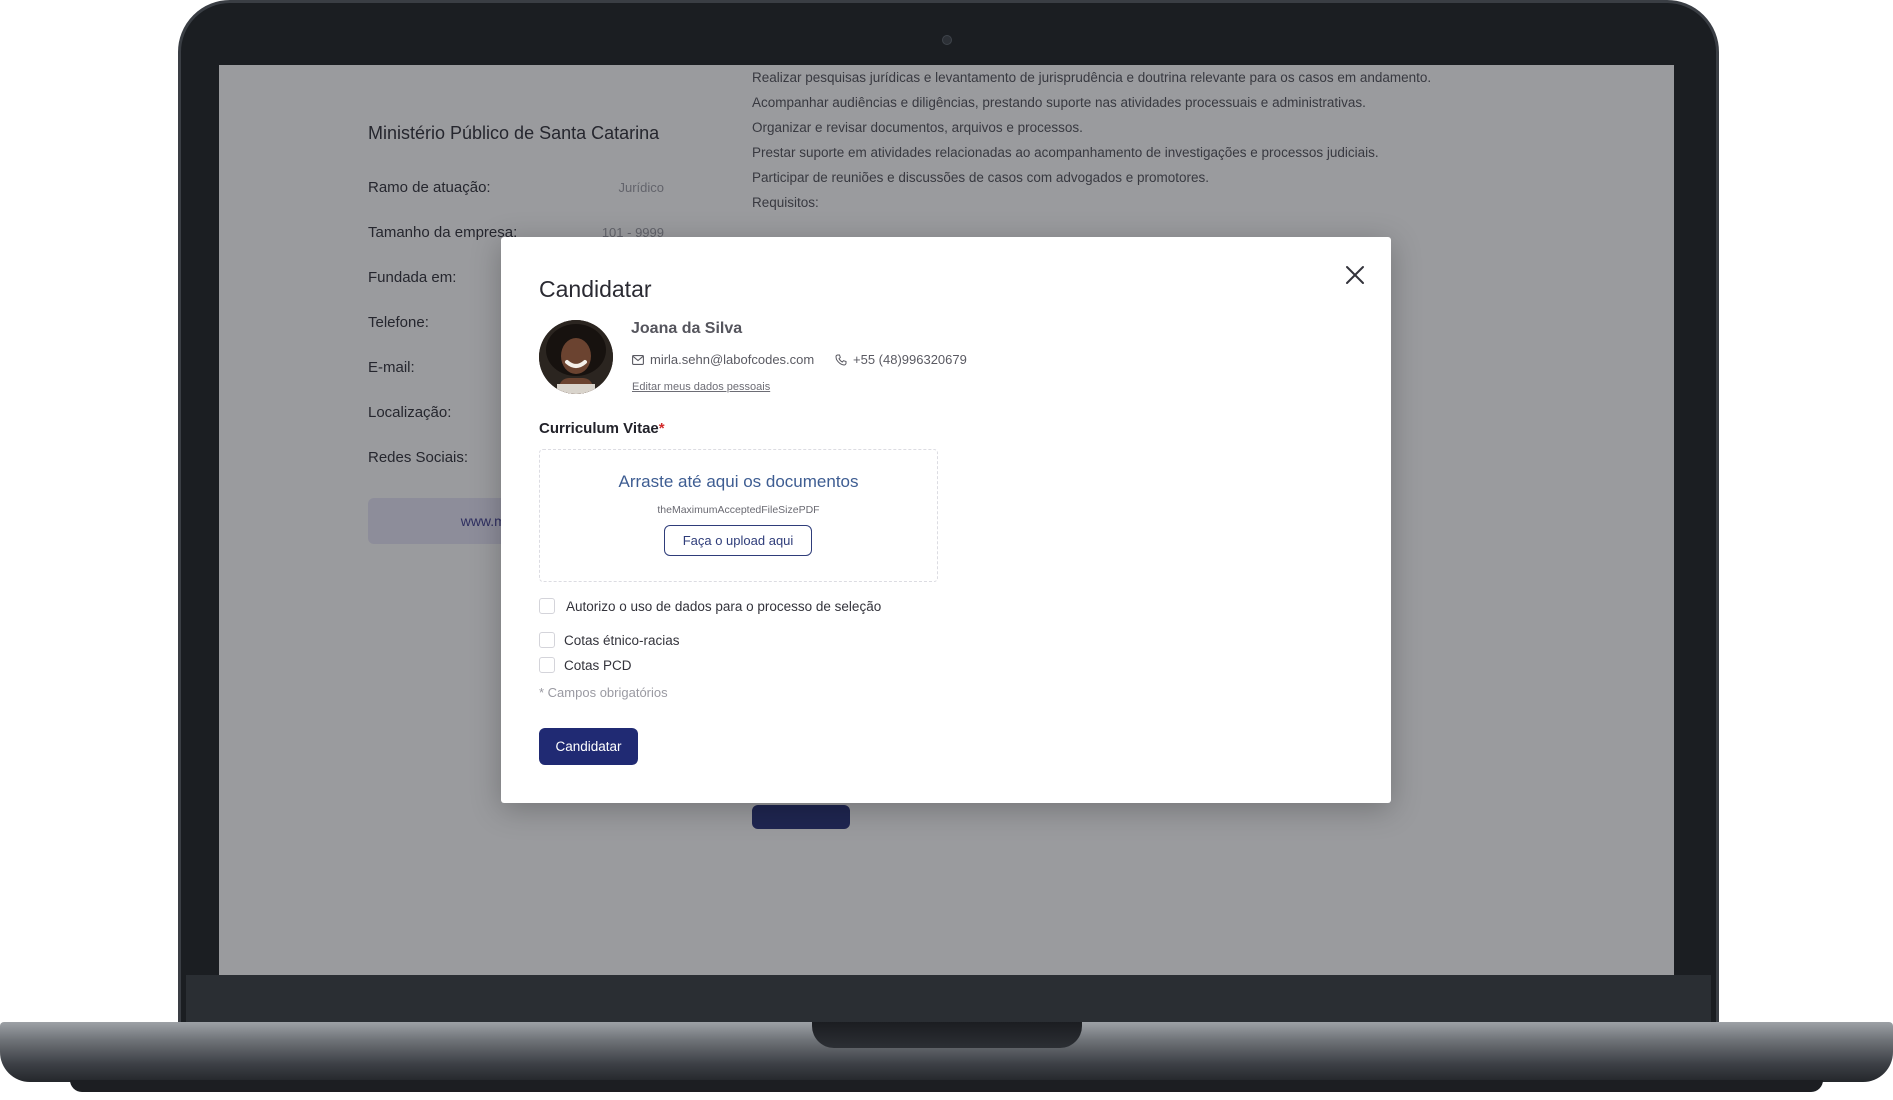 The height and width of the screenshot is (1100, 1893). Describe the element at coordinates (946, 1086) in the screenshot. I see `laptop-foot` at that location.